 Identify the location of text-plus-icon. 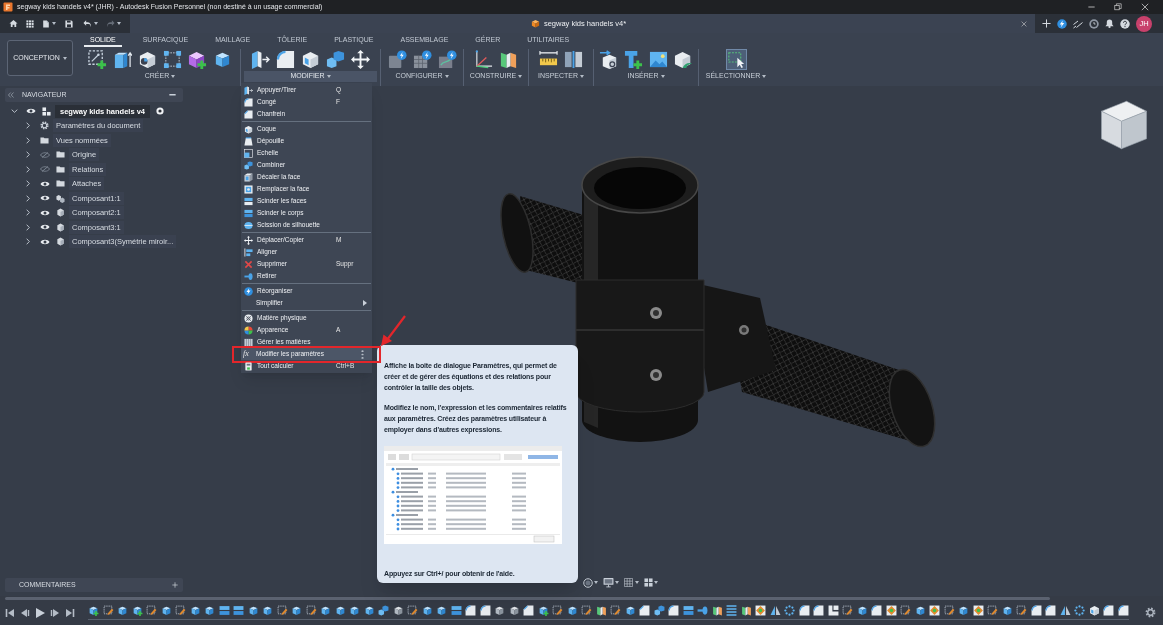
(633, 59).